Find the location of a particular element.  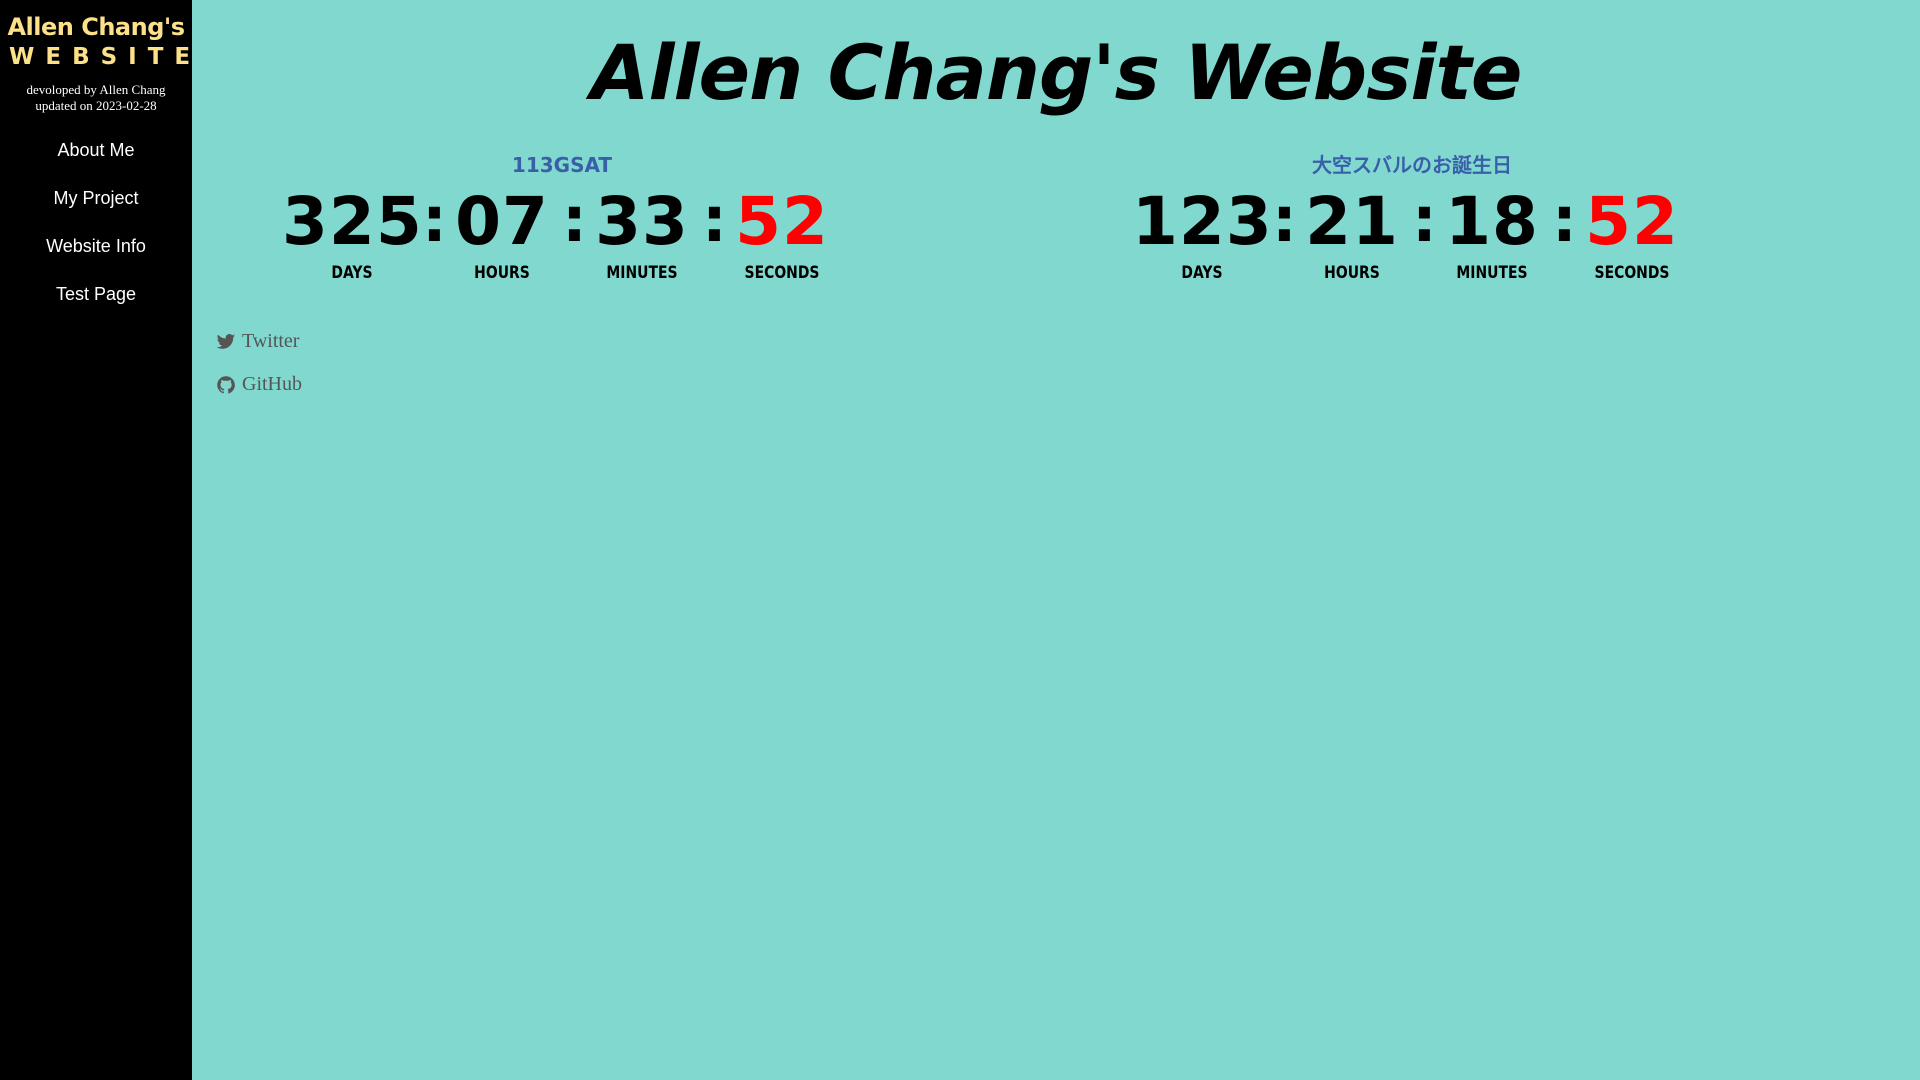

countdown-hours: 07 HOURS is located at coordinates (502, 234).